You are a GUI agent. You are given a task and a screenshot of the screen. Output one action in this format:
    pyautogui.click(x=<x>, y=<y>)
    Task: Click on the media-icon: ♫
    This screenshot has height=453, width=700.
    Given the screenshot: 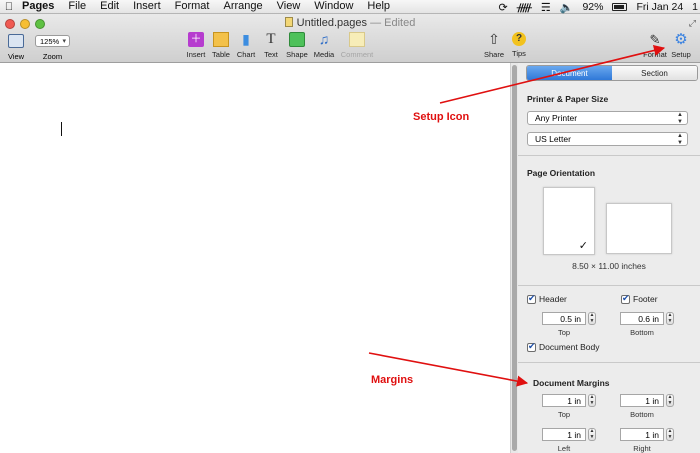 What is the action you would take?
    pyautogui.click(x=324, y=39)
    